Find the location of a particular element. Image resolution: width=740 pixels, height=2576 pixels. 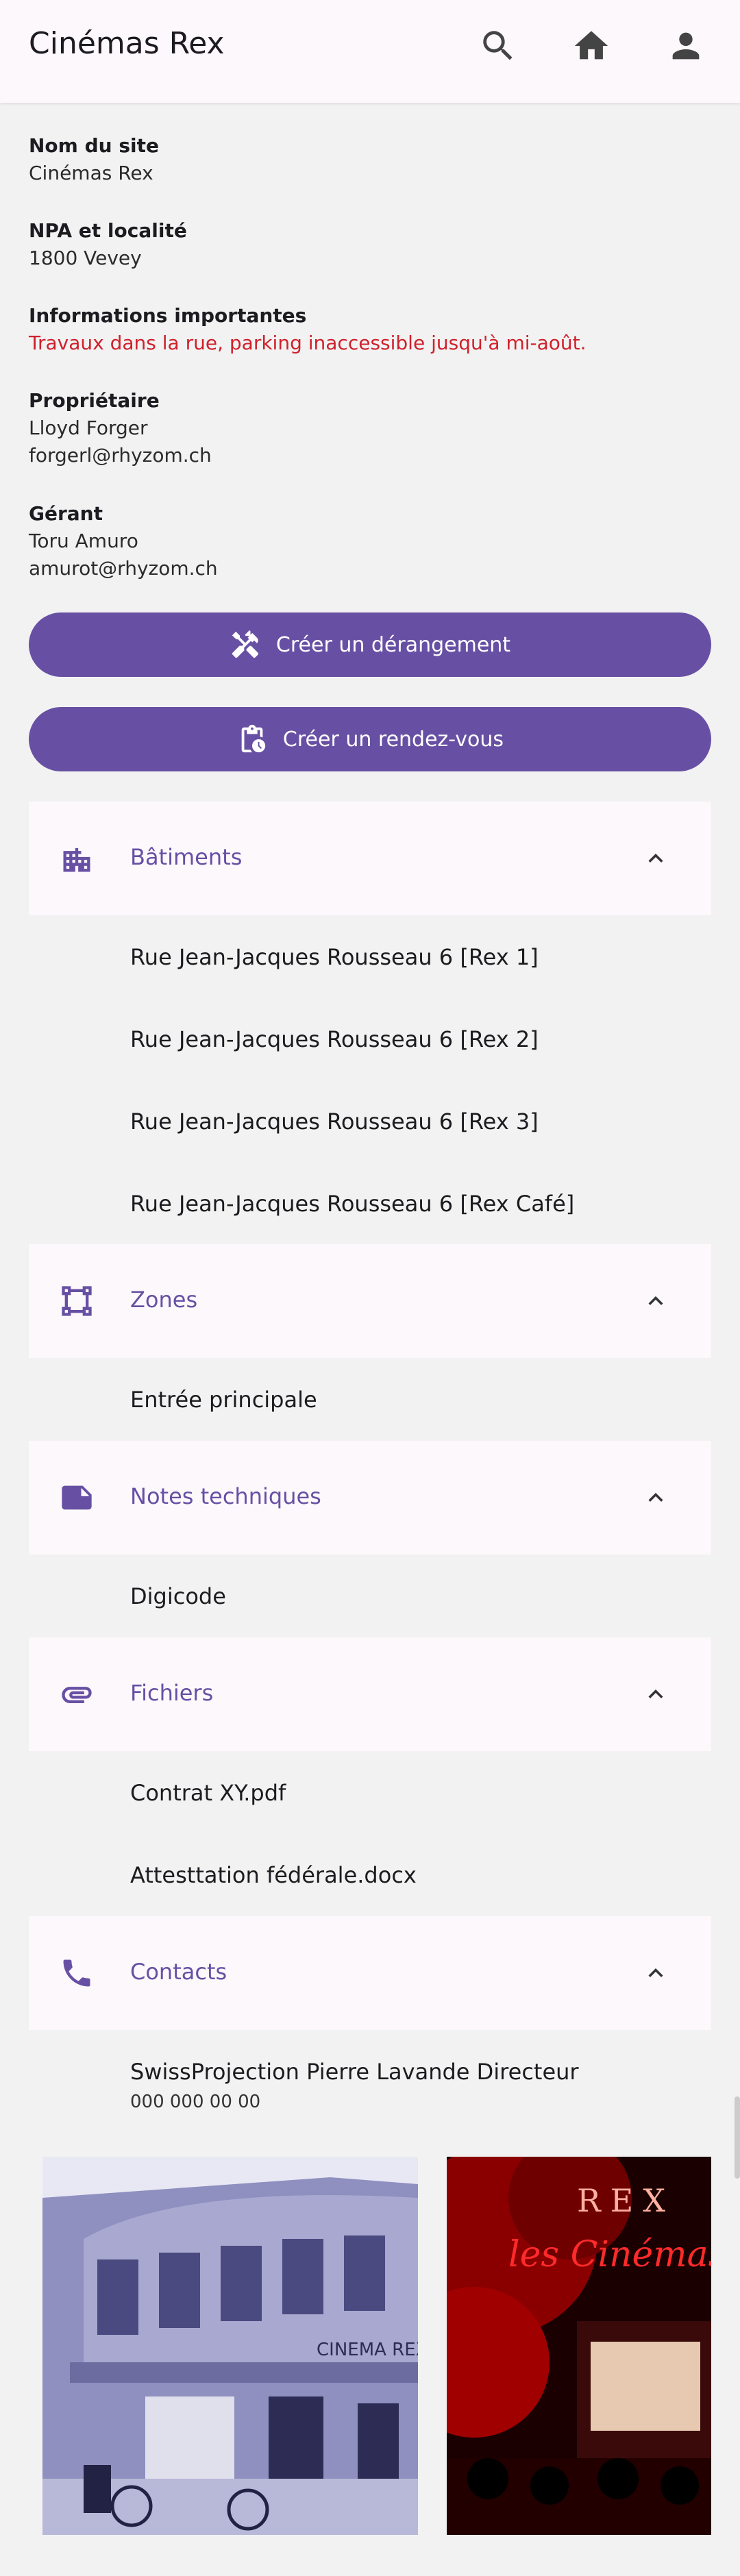

building-item: Rue Jean-Jacques Rousseau 6 [Rex 3] is located at coordinates (334, 1122).